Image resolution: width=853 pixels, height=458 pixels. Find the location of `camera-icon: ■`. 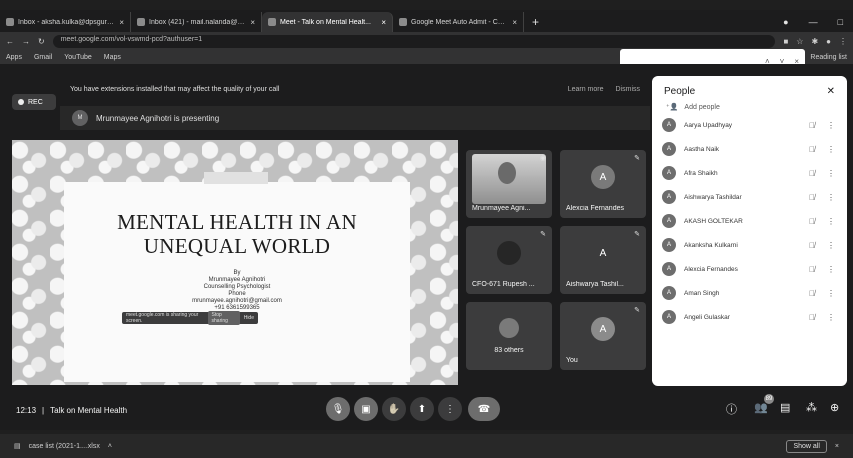

camera-icon: ■ is located at coordinates (785, 41).